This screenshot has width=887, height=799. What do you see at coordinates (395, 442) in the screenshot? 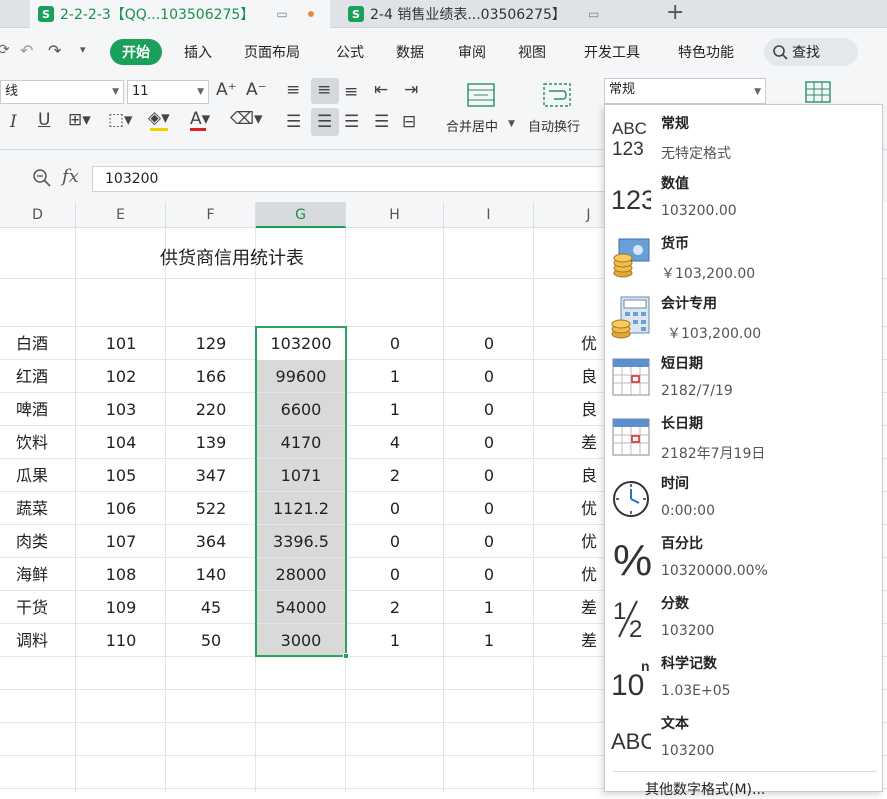
I see `cell-h: 4` at bounding box center [395, 442].